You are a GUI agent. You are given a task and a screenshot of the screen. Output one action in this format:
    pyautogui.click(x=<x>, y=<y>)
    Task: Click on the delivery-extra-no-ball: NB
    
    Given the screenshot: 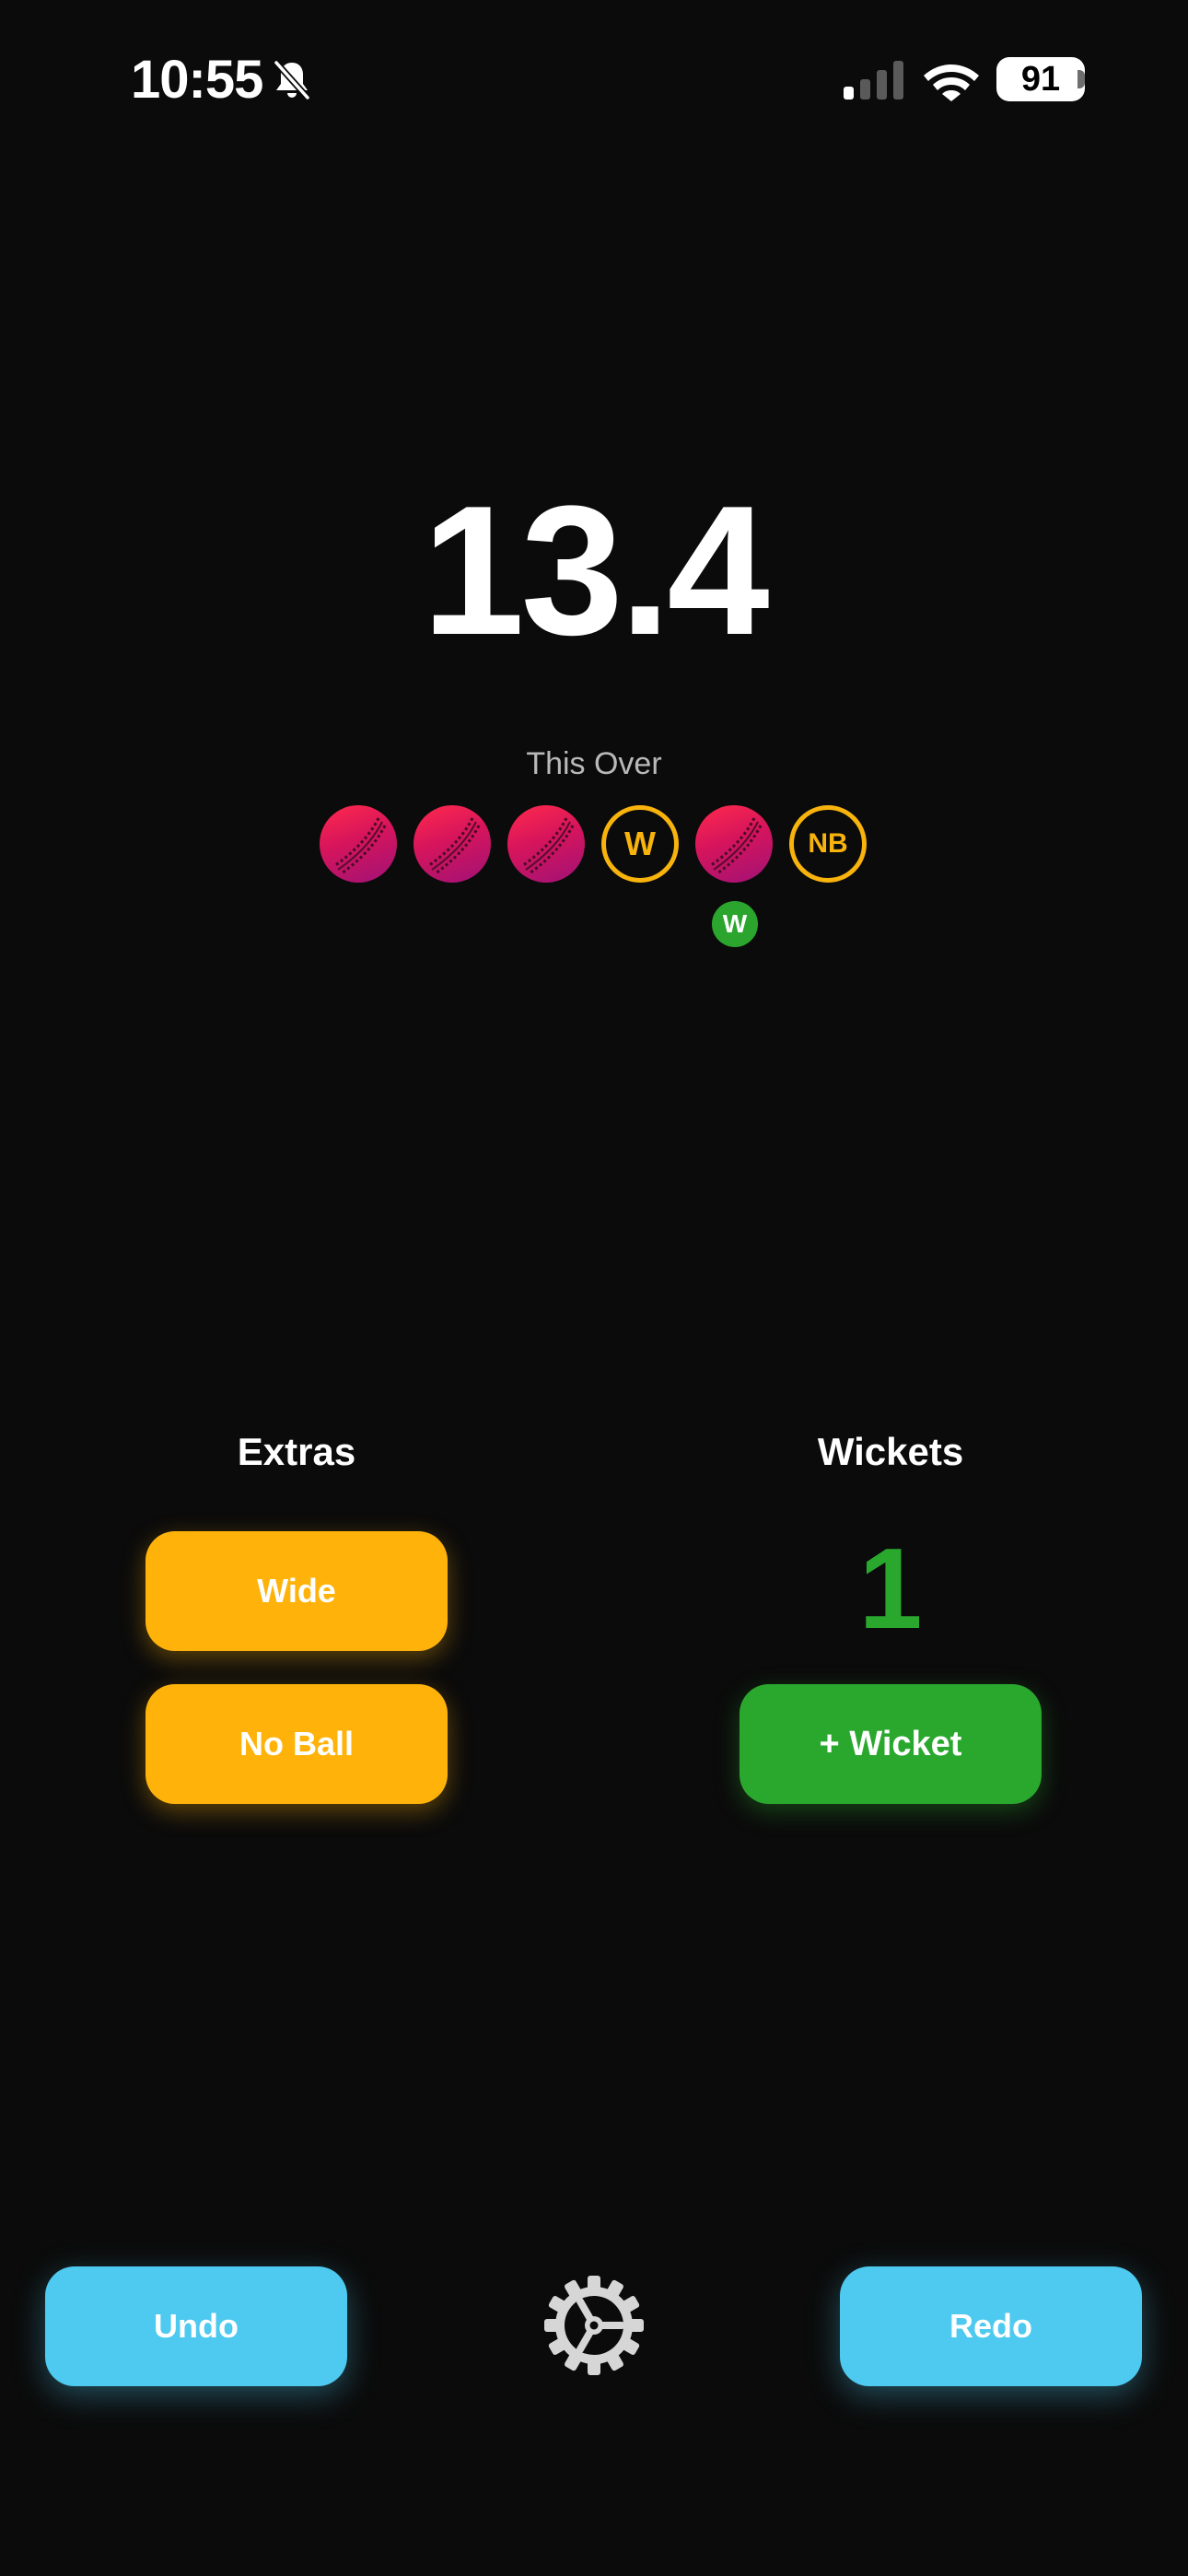 What is the action you would take?
    pyautogui.click(x=828, y=844)
    